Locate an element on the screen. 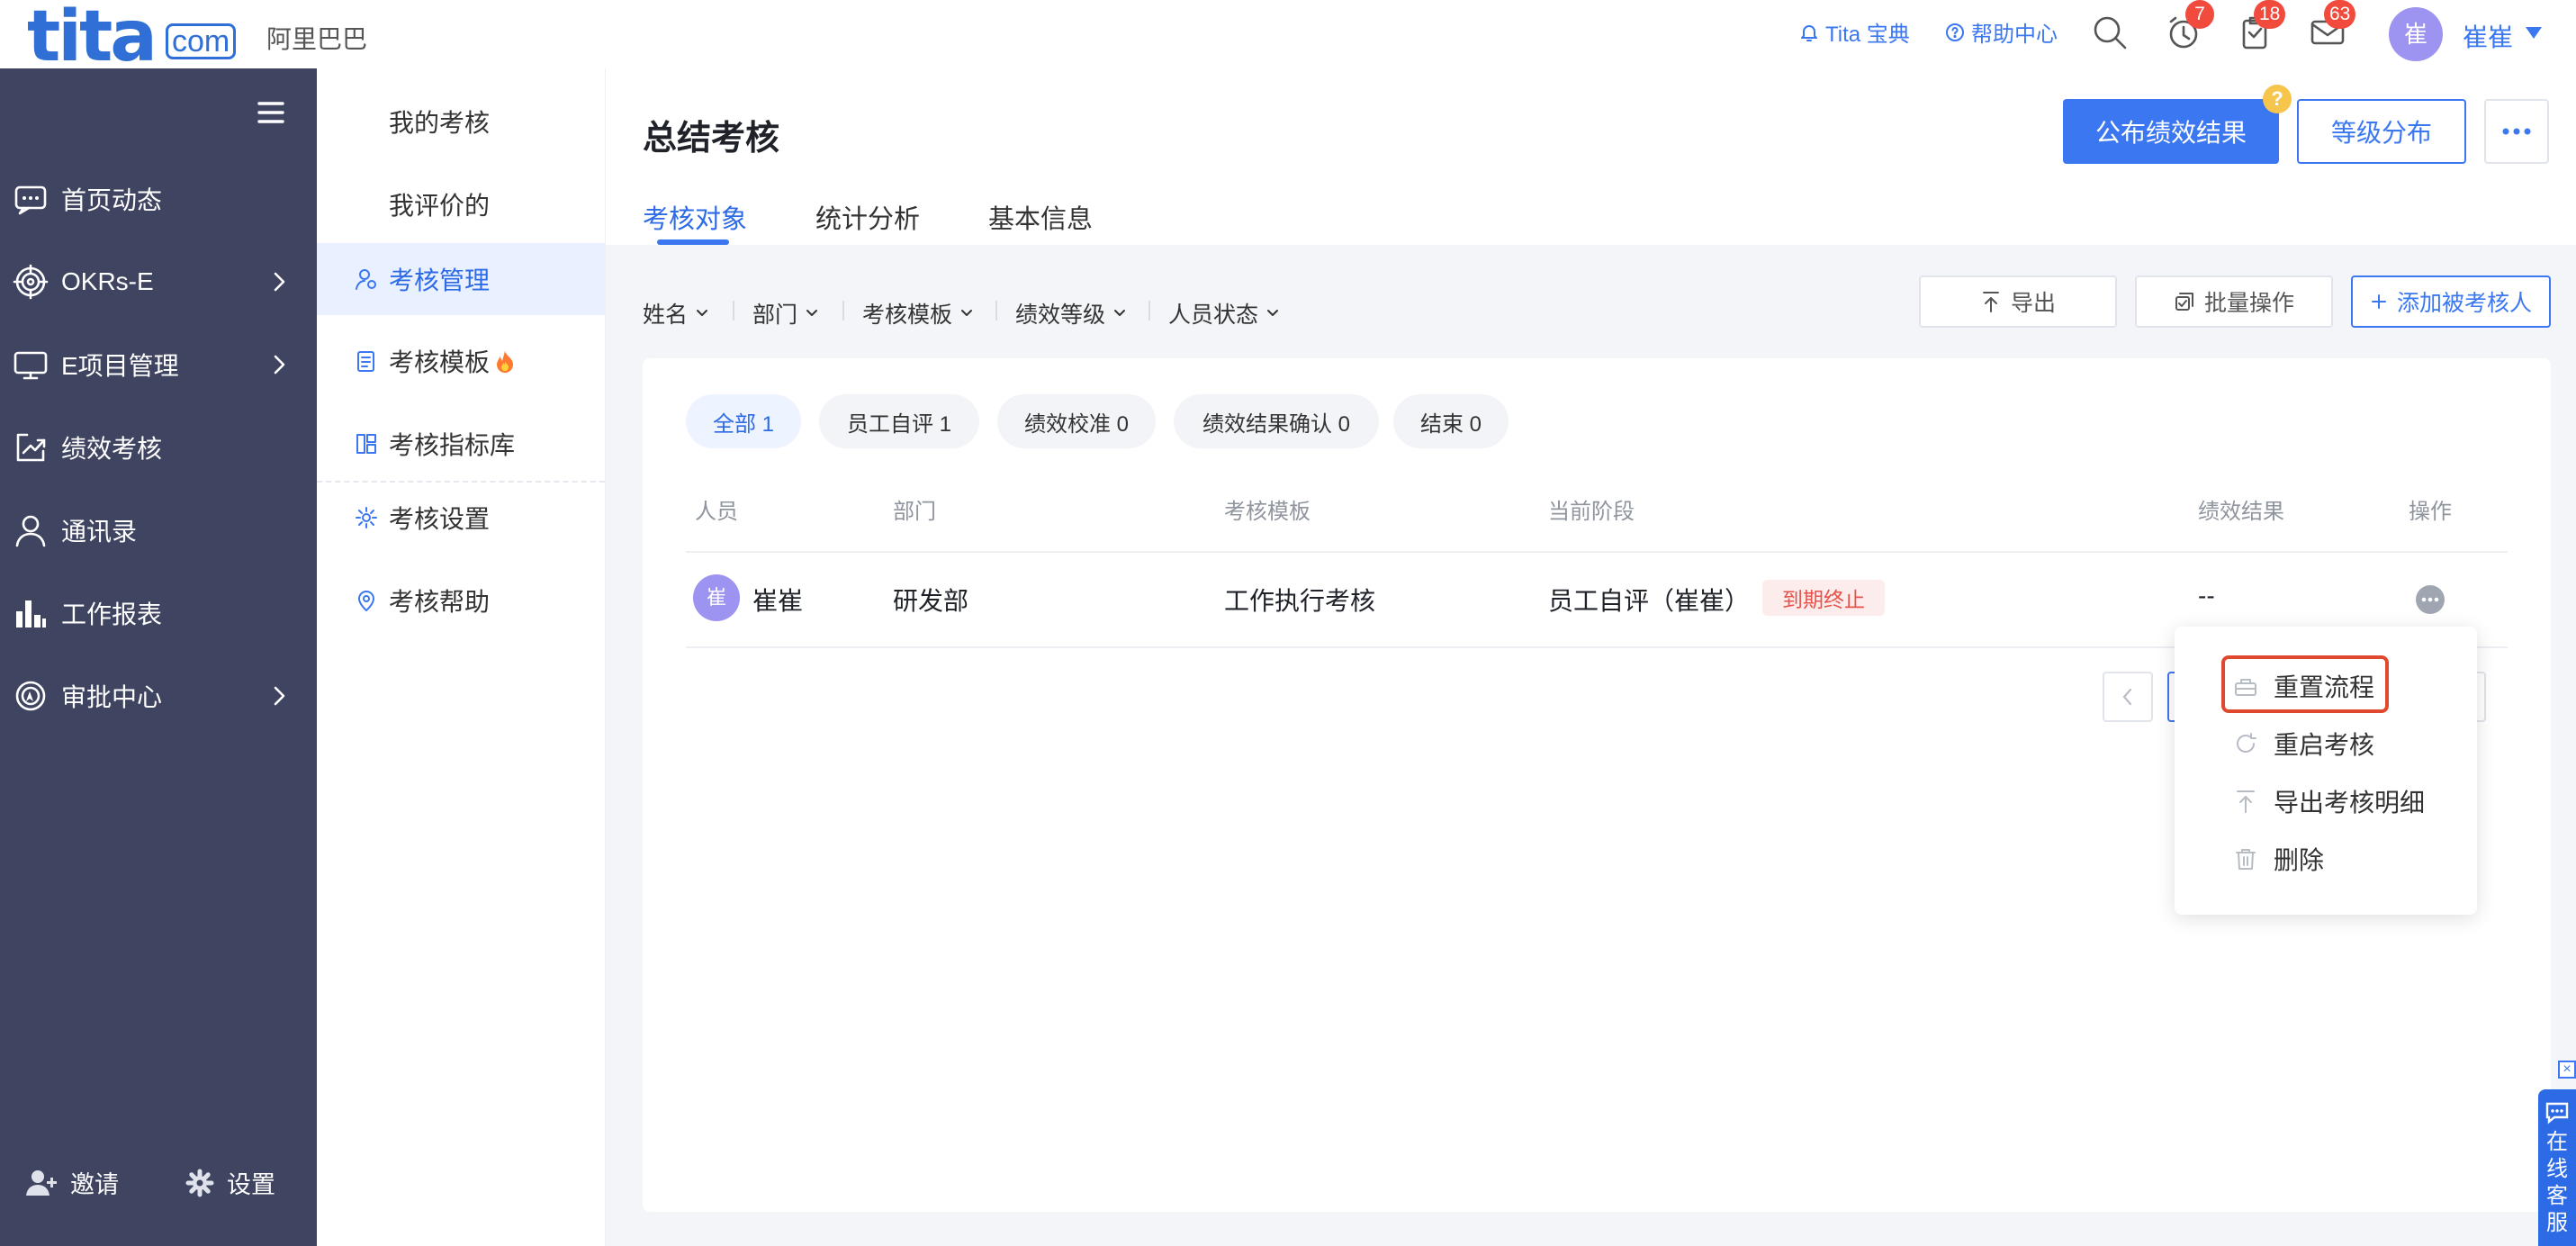 Image resolution: width=2576 pixels, height=1246 pixels. column-header-person: 人员 is located at coordinates (716, 512).